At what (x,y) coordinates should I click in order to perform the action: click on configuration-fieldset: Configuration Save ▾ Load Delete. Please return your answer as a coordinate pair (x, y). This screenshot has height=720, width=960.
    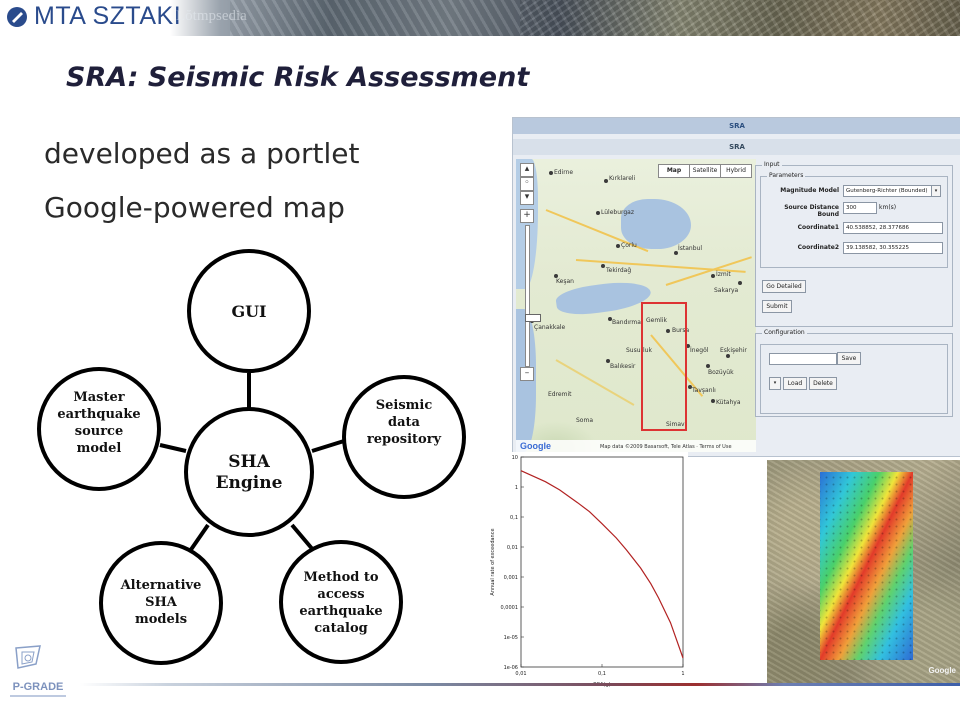
    Looking at the image, I should click on (854, 373).